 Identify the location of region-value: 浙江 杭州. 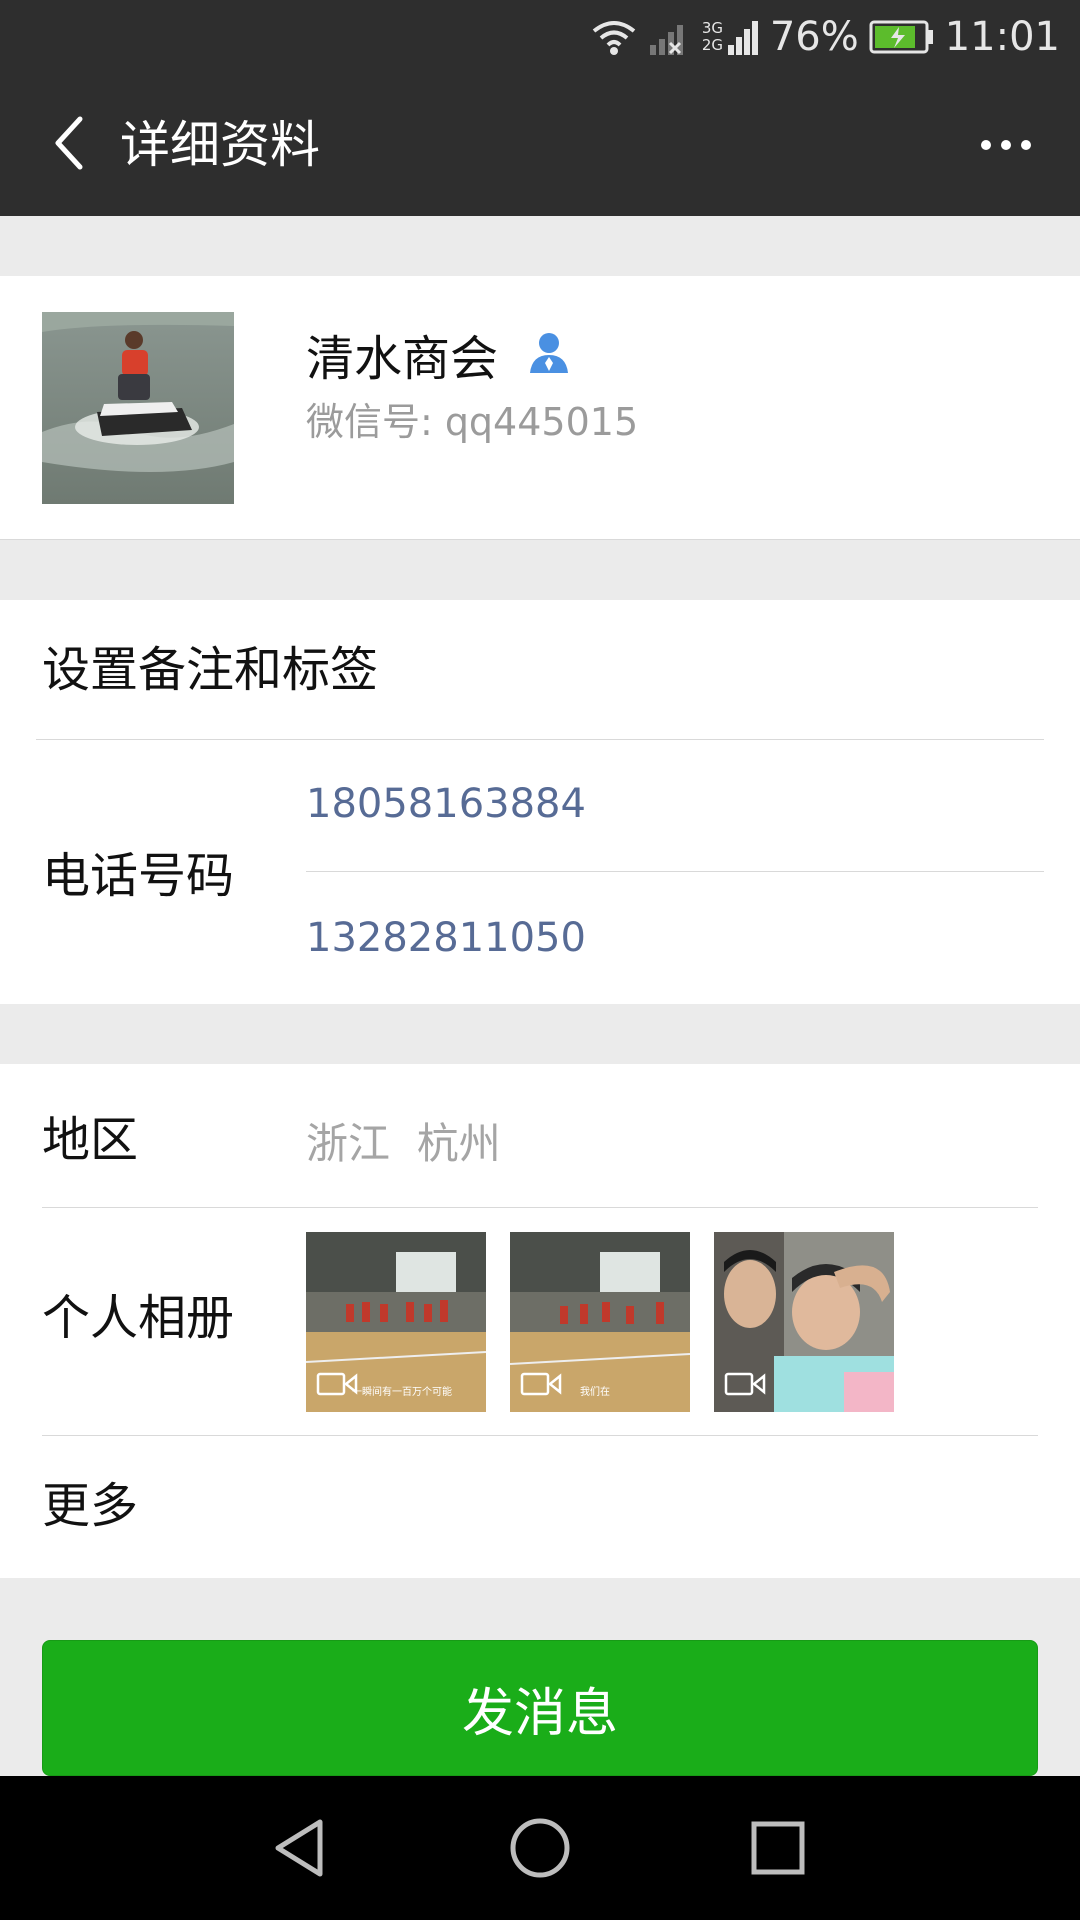
(403, 1143).